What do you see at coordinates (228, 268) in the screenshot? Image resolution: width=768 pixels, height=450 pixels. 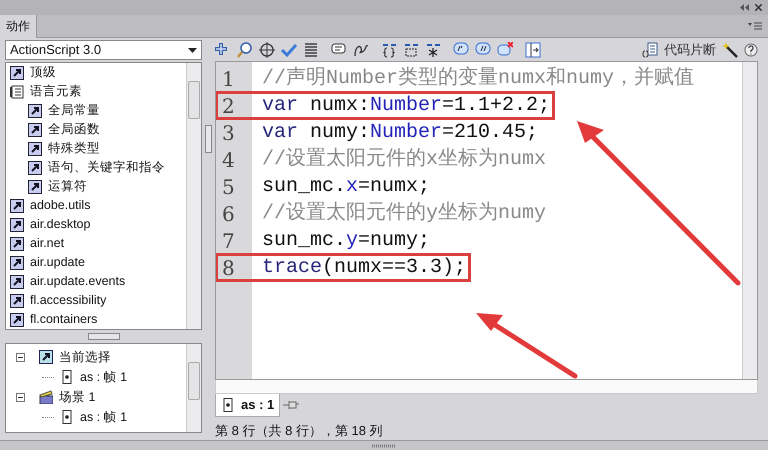 I see `line-number: 8` at bounding box center [228, 268].